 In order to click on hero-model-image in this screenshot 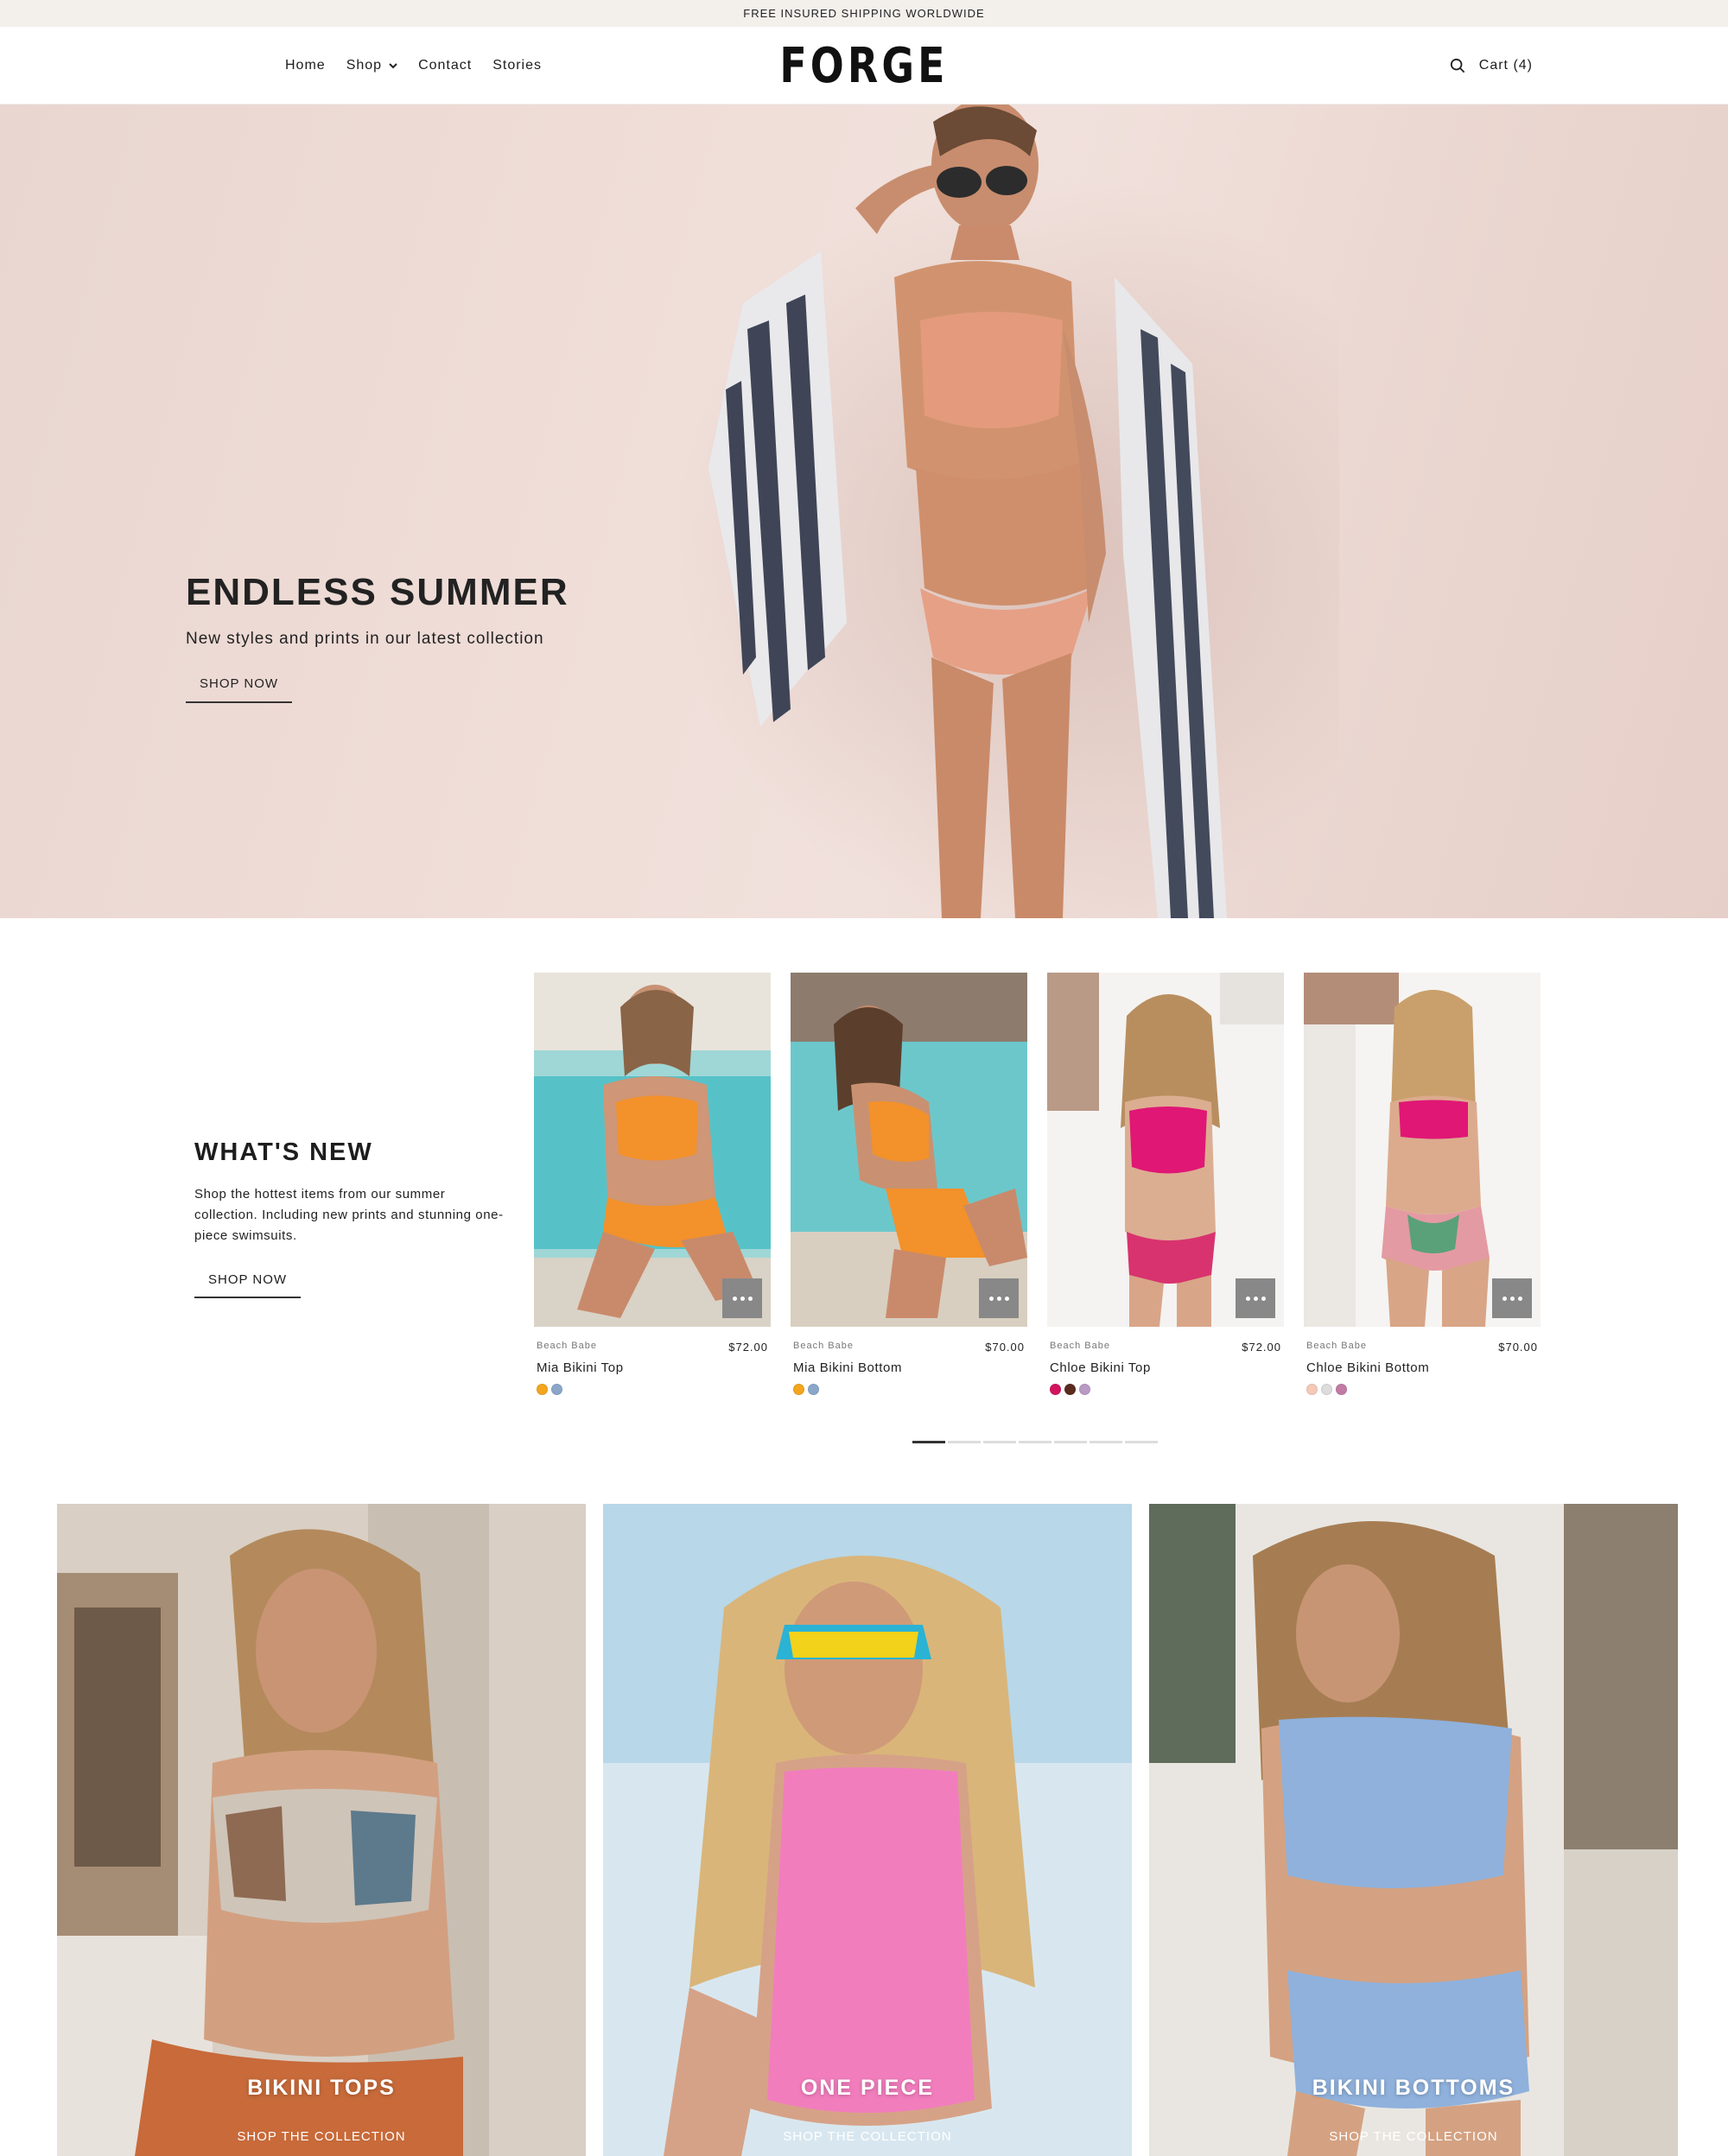, I will do `click(967, 511)`.